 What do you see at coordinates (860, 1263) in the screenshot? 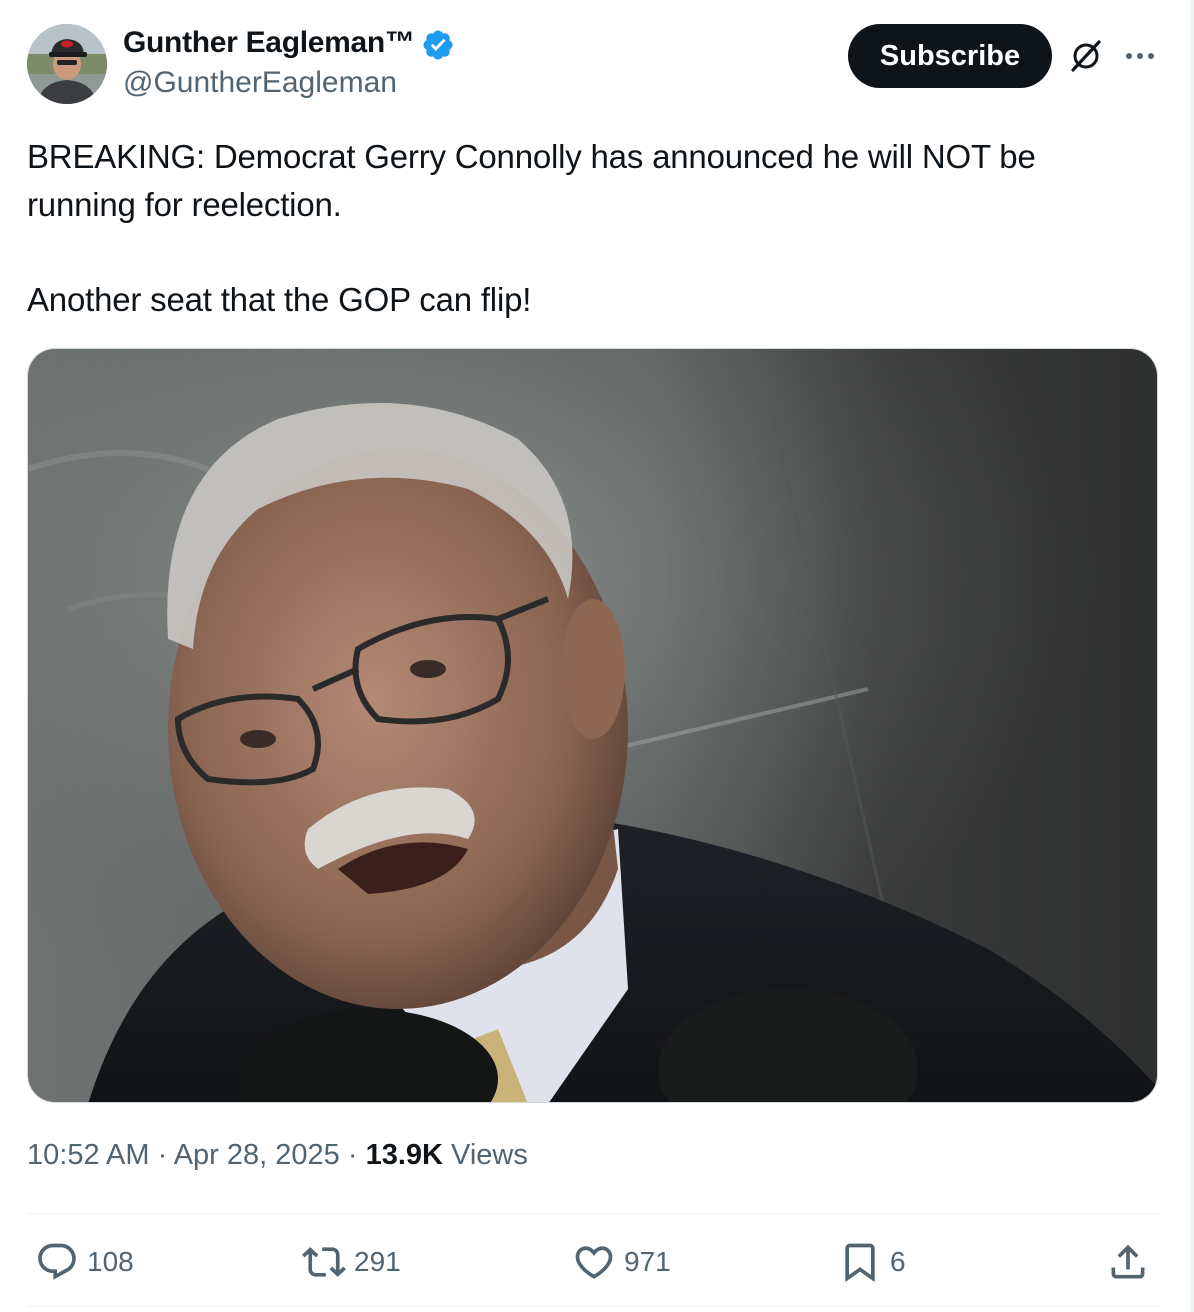
I see `bookmark-icon` at bounding box center [860, 1263].